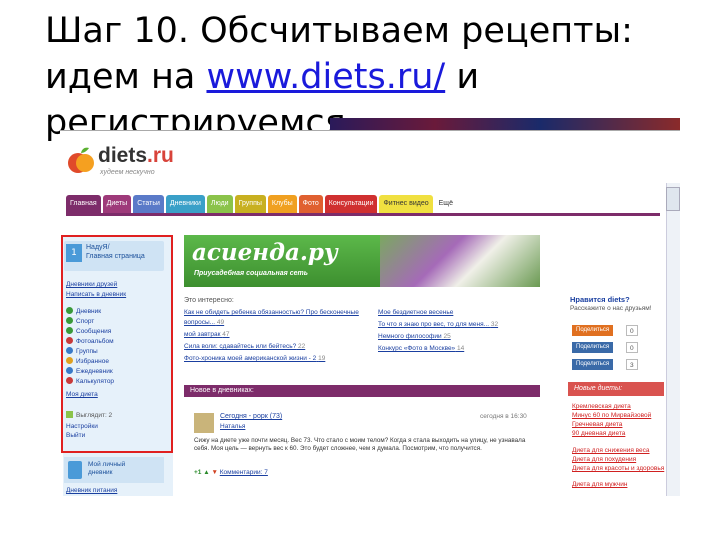 The height and width of the screenshot is (540, 720). What do you see at coordinates (219, 204) in the screenshot?
I see `nav-tab-people: Люди` at bounding box center [219, 204].